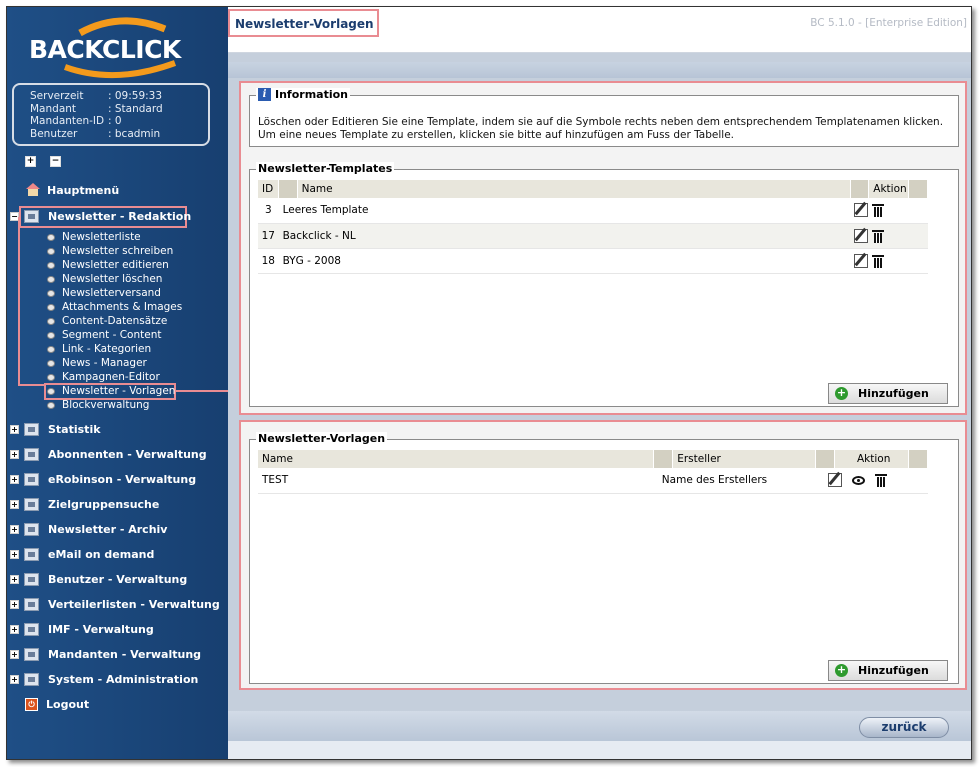  Describe the element at coordinates (98, 405) in the screenshot. I see `nav-sub-item: Blockverwaltung` at that location.